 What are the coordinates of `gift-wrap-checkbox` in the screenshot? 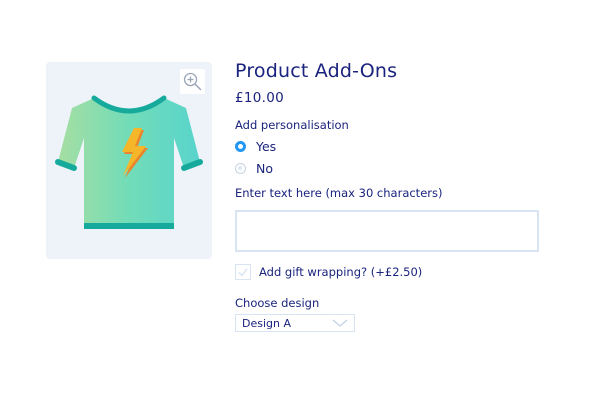 It's located at (243, 272).